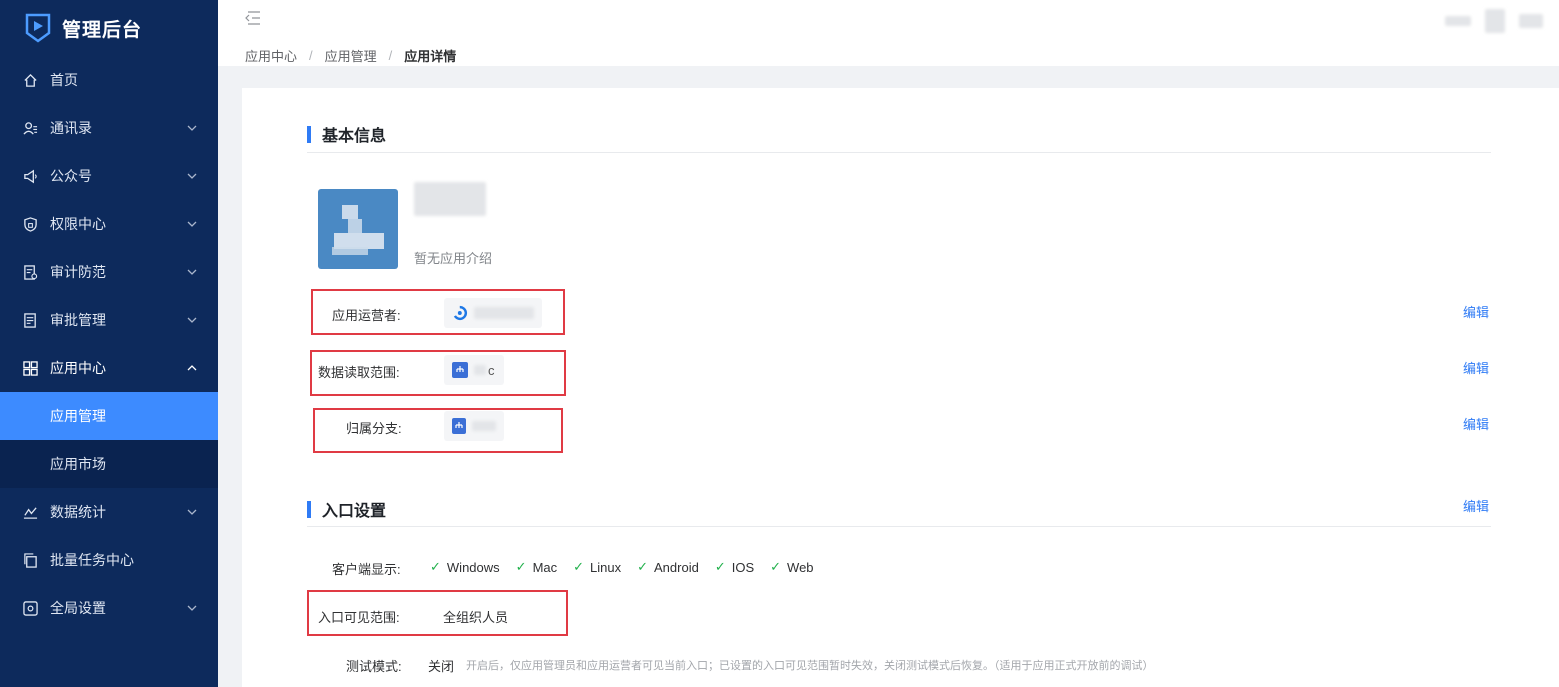 The image size is (1559, 687). Describe the element at coordinates (30, 560) in the screenshot. I see `copy-icon` at that location.